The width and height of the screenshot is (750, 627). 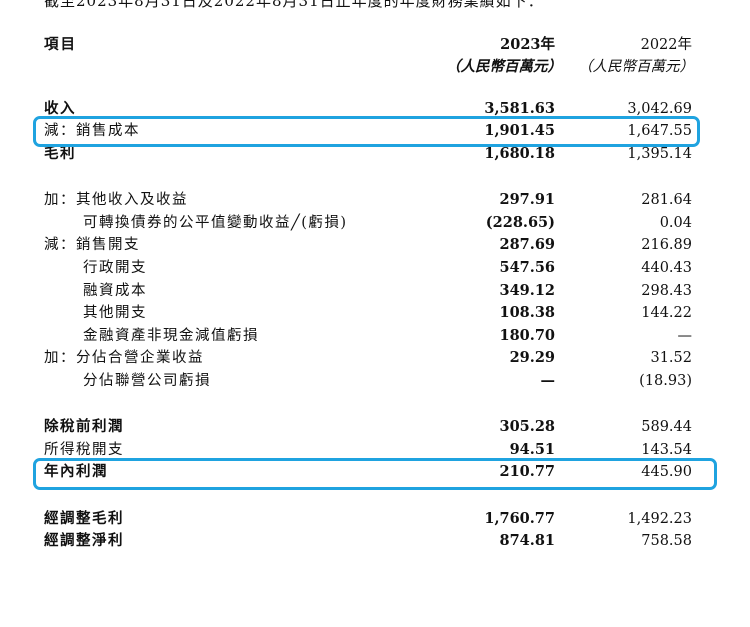 I want to click on row-label: 金融資產非現金減值虧損, so click(x=171, y=336).